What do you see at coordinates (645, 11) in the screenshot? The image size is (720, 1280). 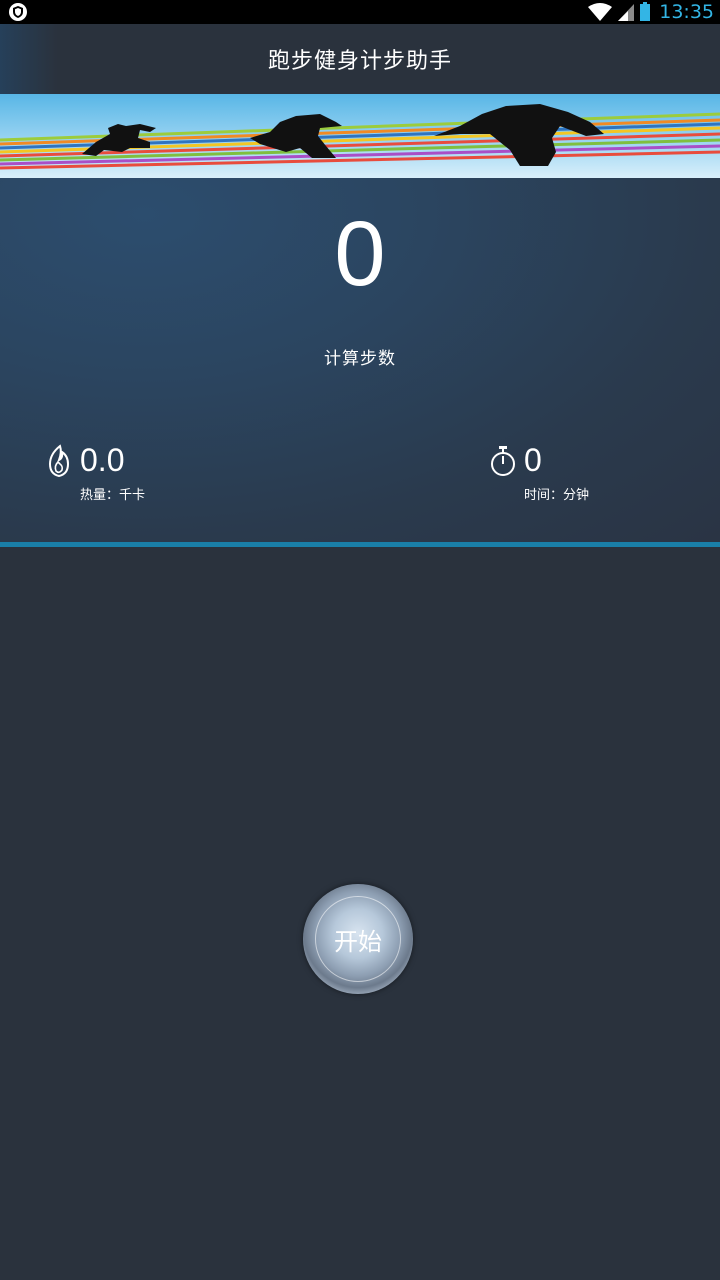 I see `battery-icon` at bounding box center [645, 11].